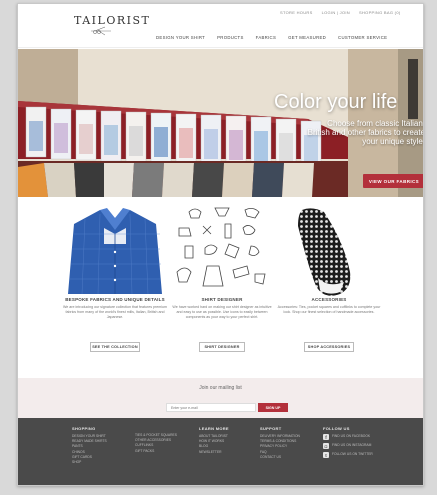  What do you see at coordinates (222, 251) in the screenshot?
I see `shirt-parts-sketch-image` at bounding box center [222, 251].